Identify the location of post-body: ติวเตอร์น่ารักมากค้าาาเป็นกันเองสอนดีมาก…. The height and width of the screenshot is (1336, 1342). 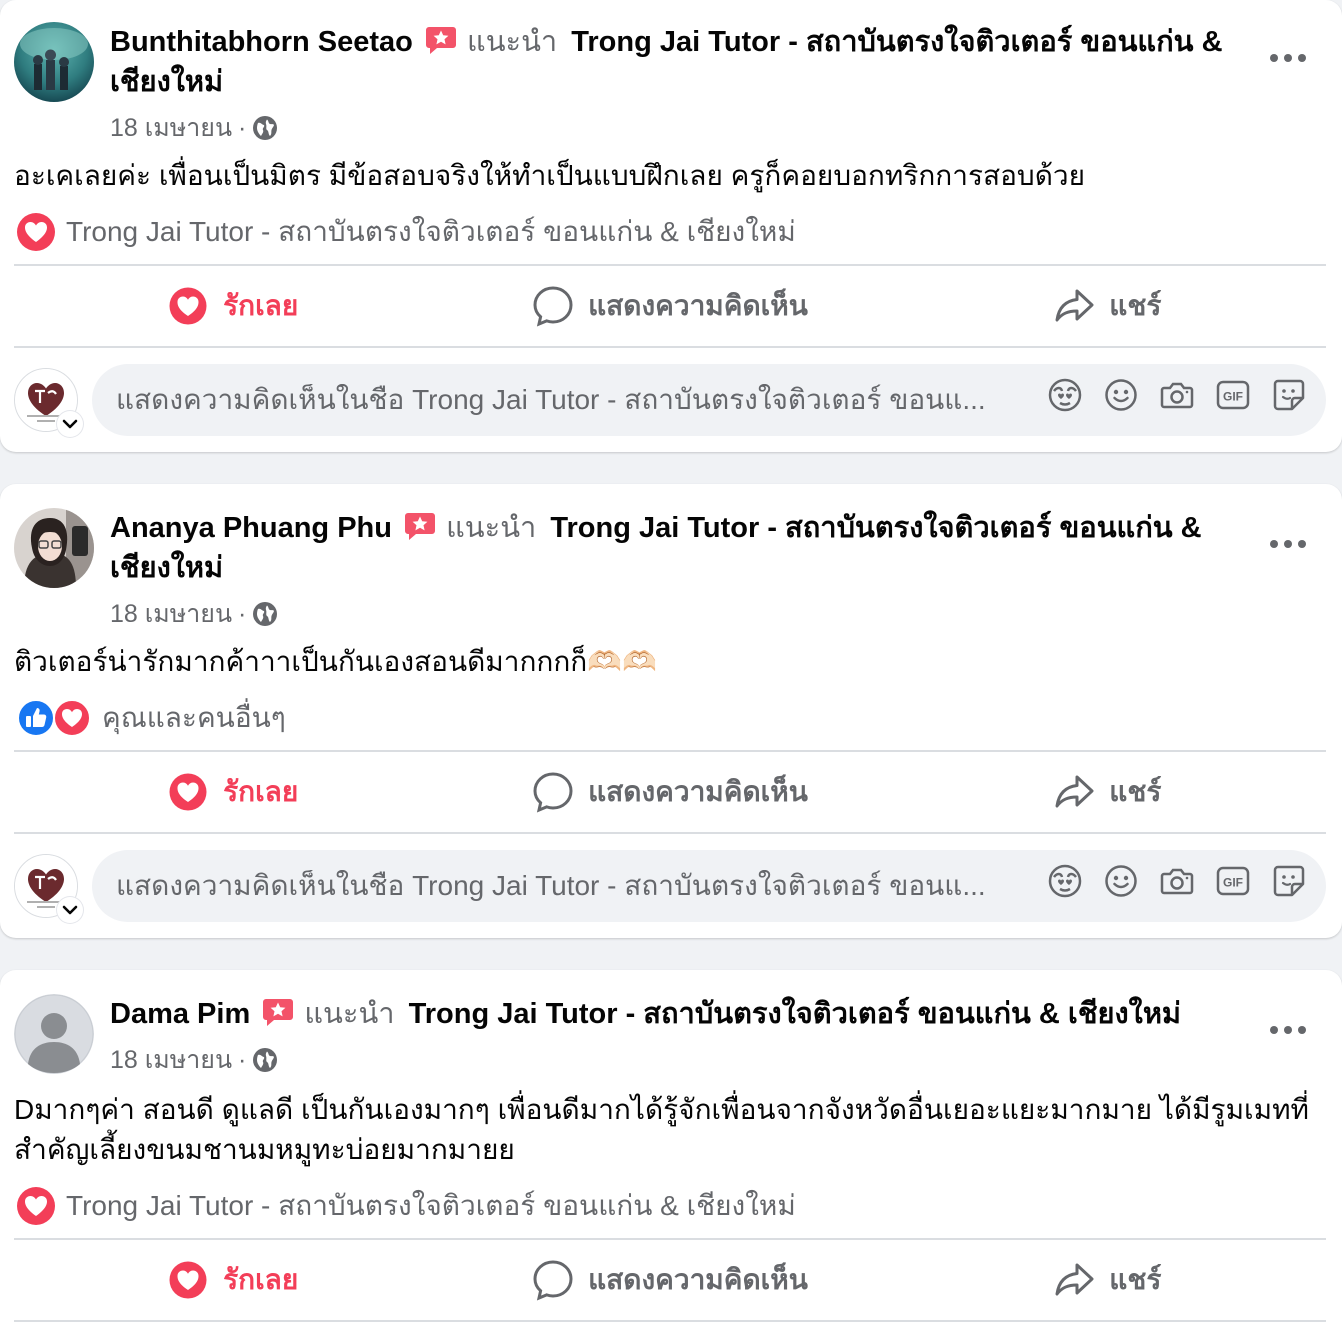
(335, 661).